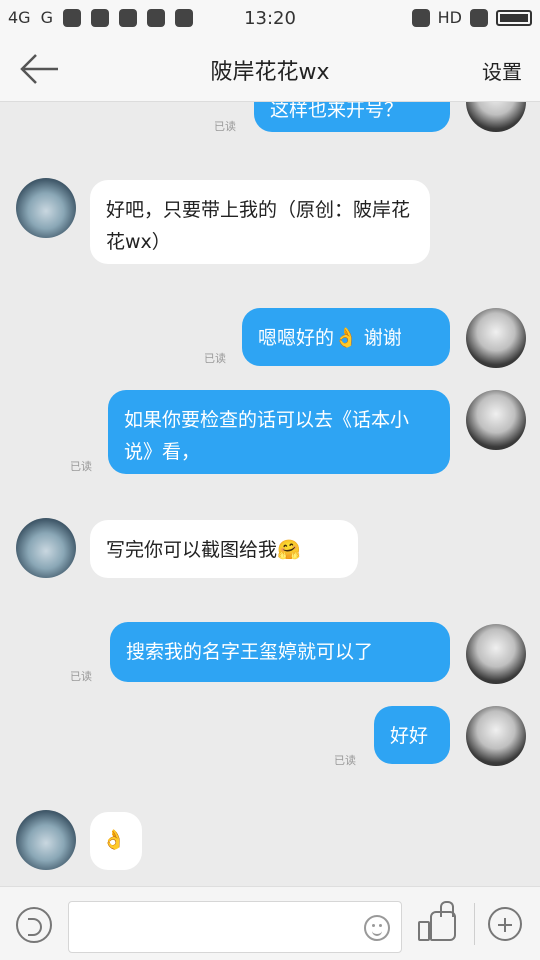 The image size is (540, 960). I want to click on back-arrow-icon, so click(39, 69).